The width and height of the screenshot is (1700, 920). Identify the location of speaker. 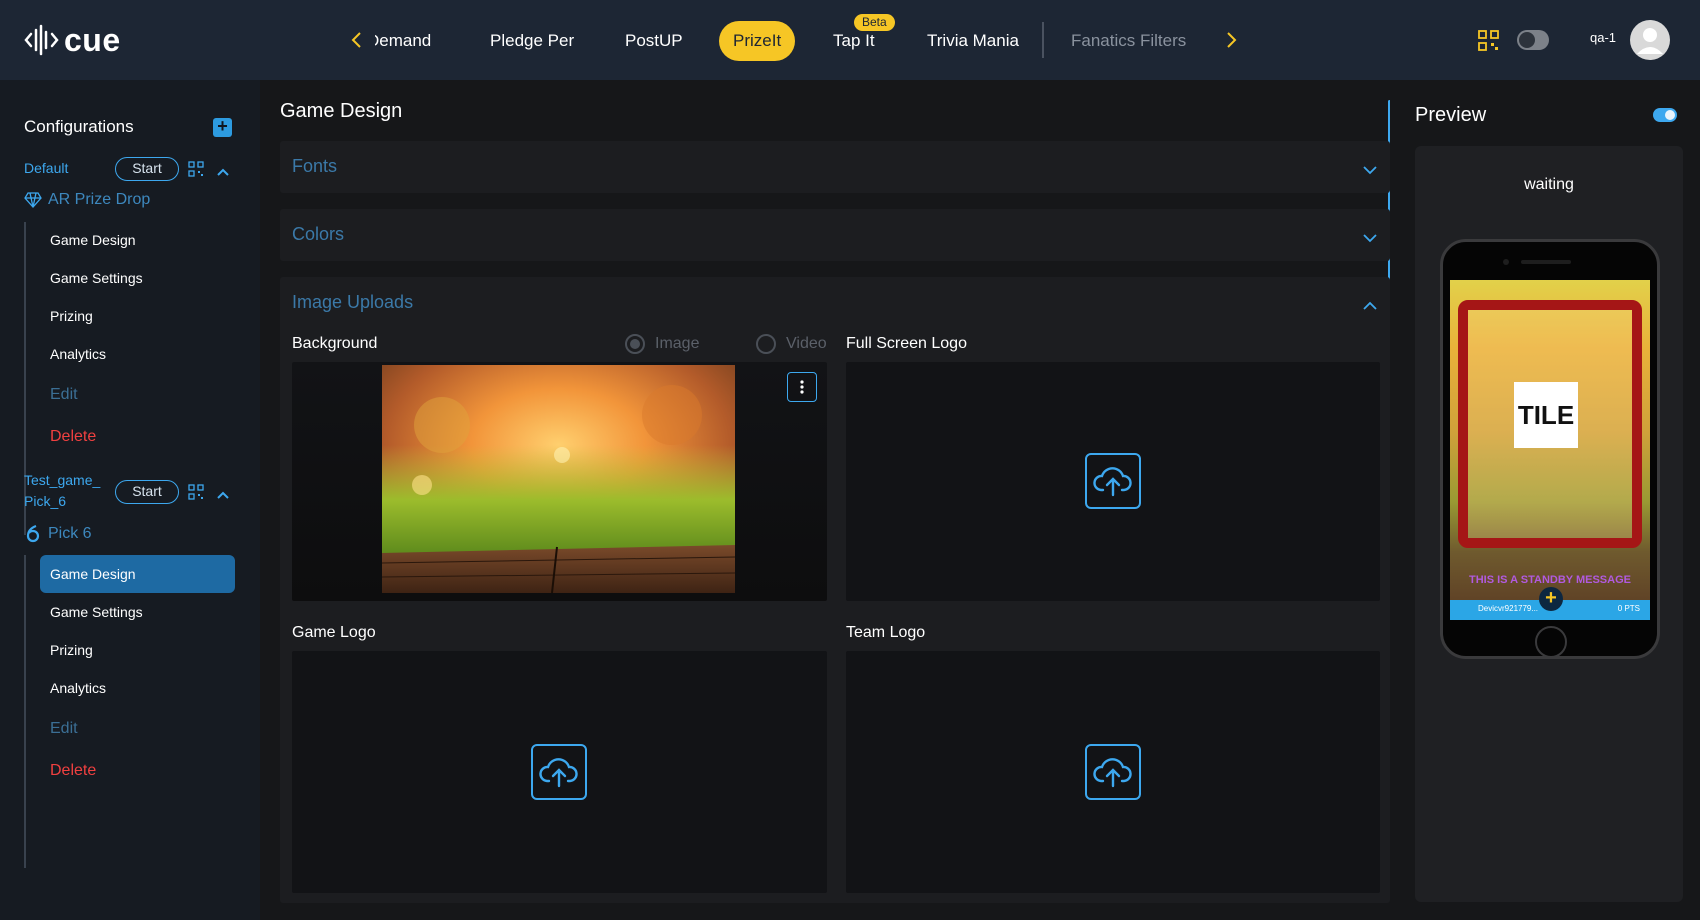
(1546, 262).